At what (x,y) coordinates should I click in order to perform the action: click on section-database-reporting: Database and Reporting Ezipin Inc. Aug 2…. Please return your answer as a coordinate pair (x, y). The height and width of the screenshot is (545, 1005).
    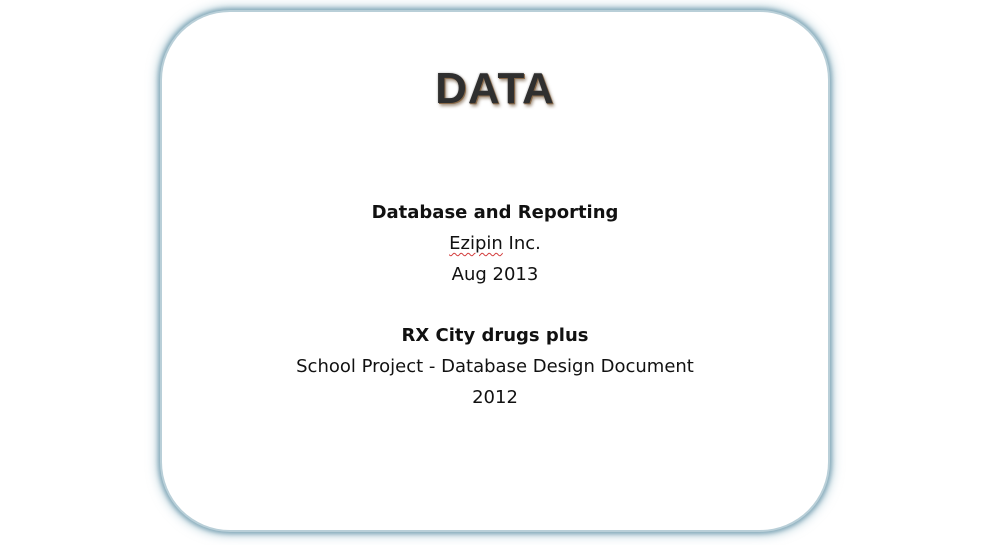
    Looking at the image, I should click on (495, 243).